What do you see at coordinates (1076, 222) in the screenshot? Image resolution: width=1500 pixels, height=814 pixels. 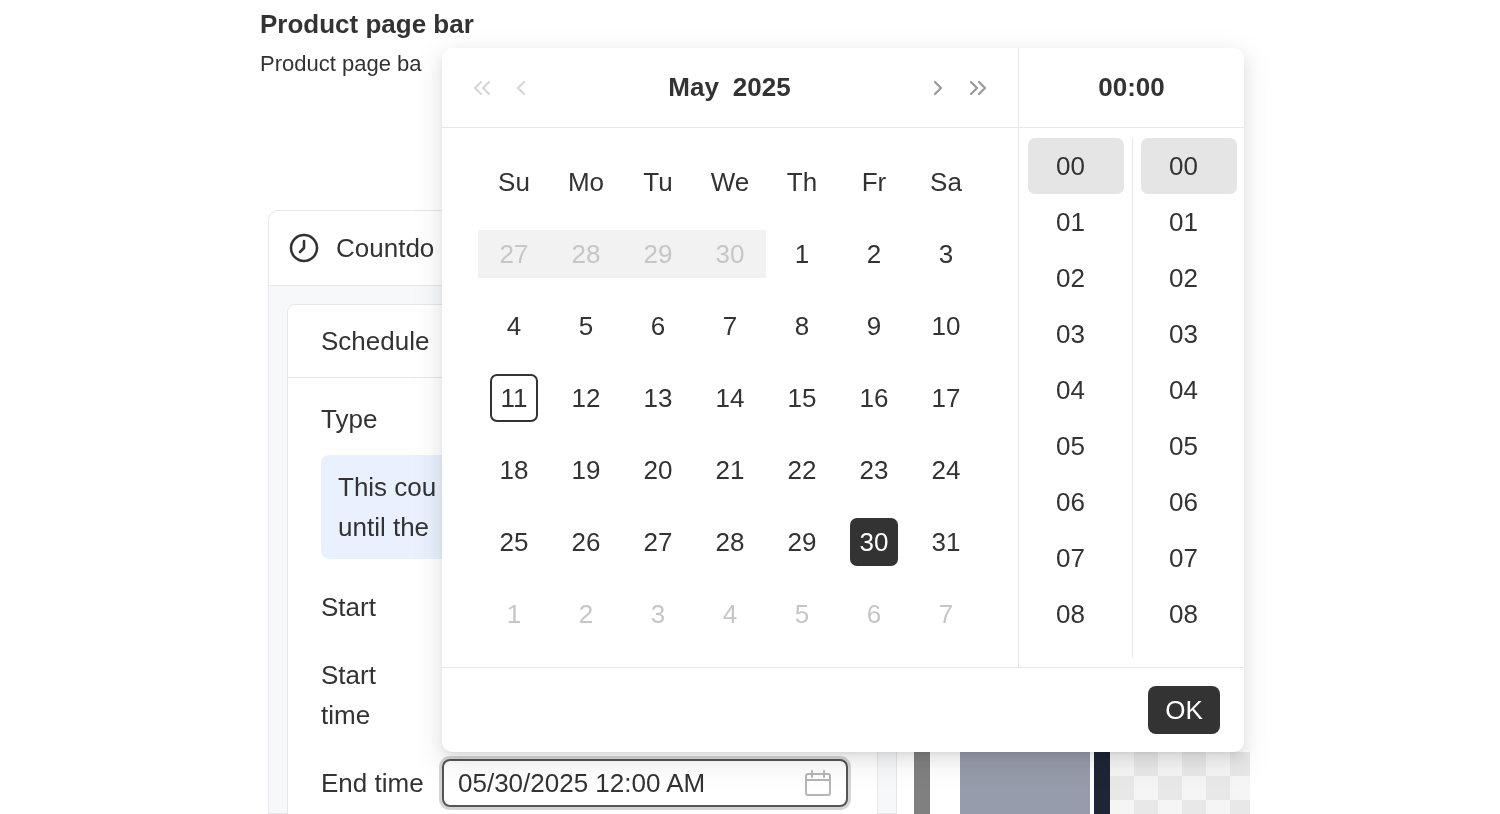 I see `hour-option: 01` at bounding box center [1076, 222].